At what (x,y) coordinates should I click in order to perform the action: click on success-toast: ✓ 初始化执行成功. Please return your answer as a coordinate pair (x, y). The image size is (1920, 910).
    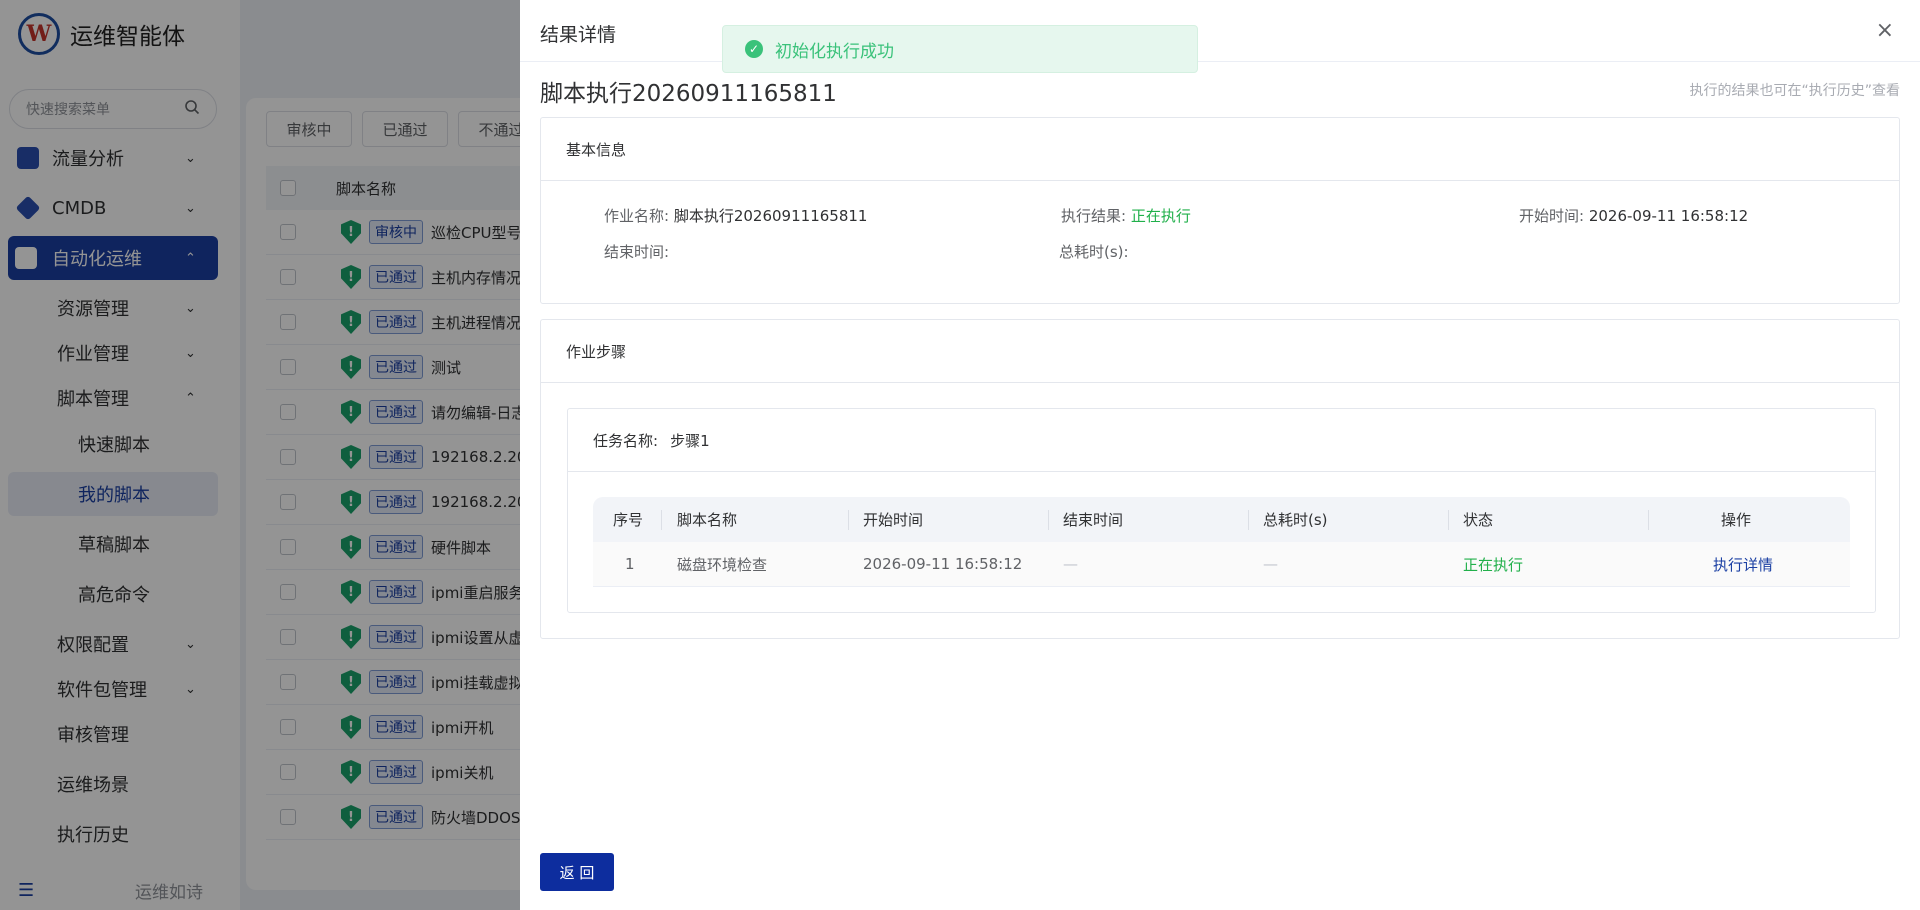
    Looking at the image, I should click on (960, 49).